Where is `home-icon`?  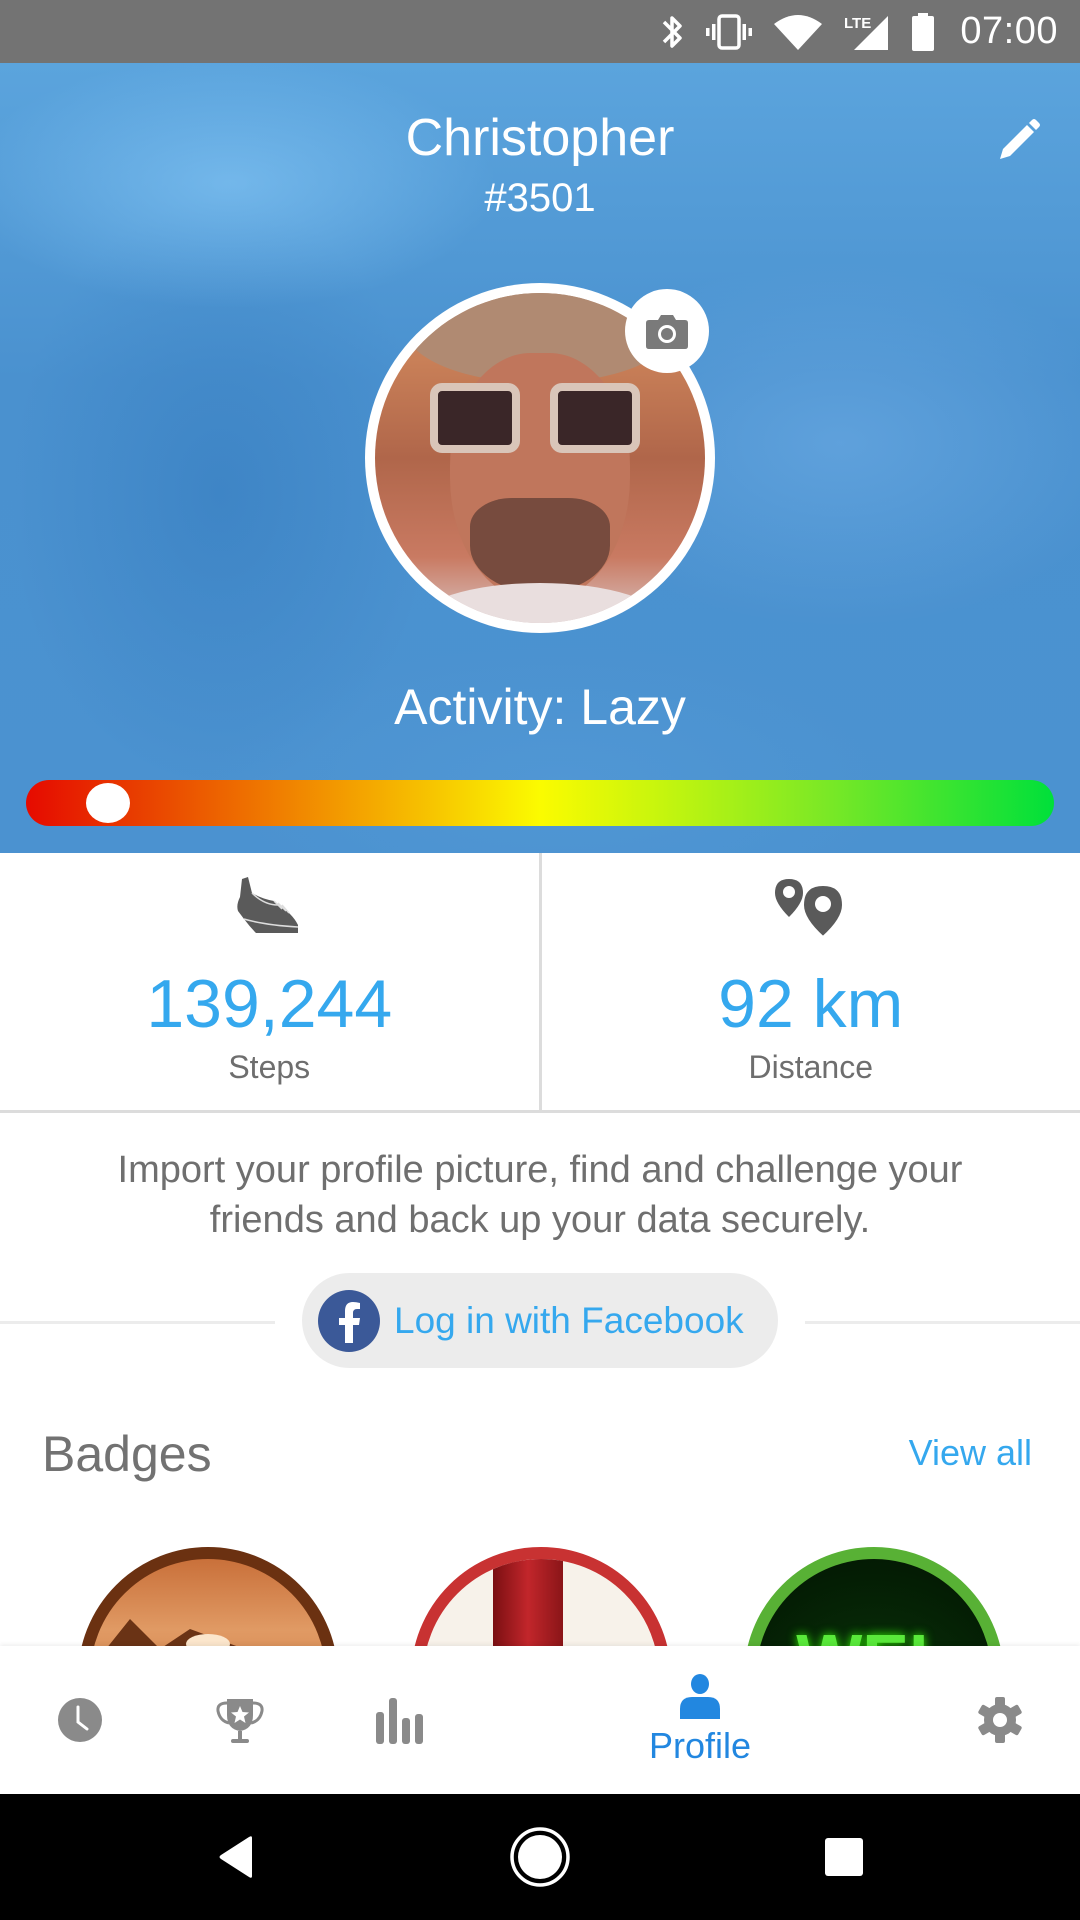 home-icon is located at coordinates (540, 1857).